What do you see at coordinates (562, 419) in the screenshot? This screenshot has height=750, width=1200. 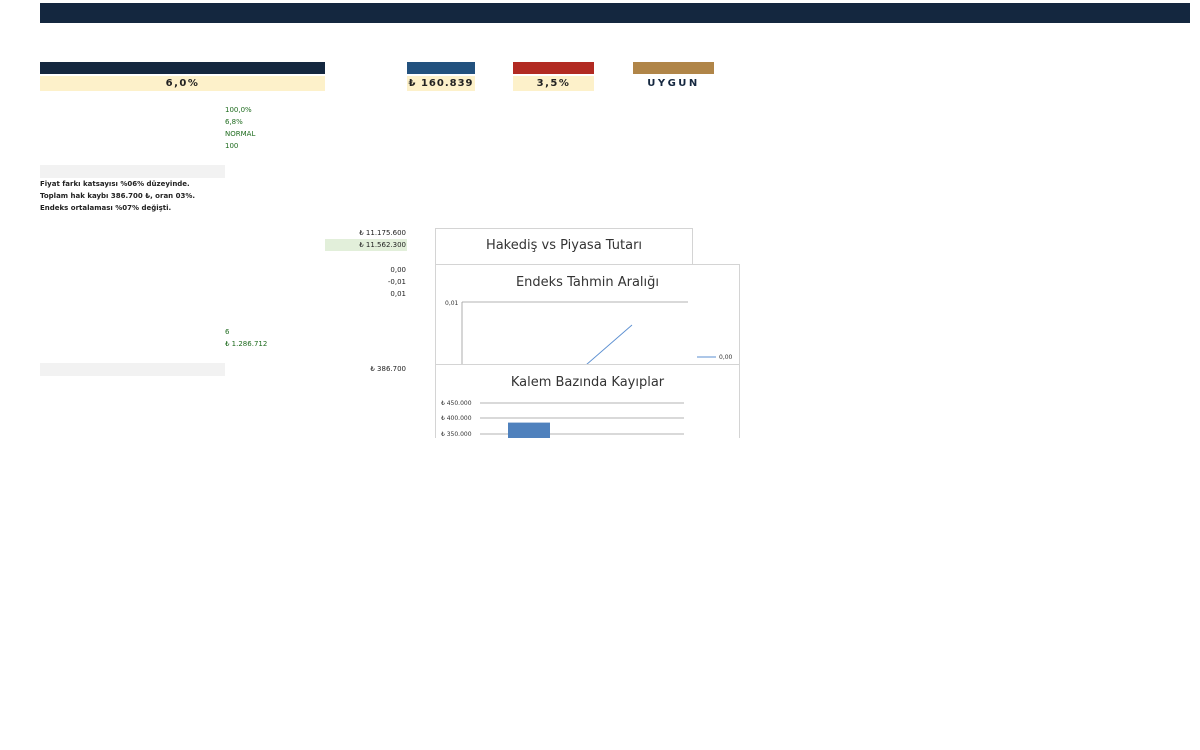 I see `chart-kalem-plot: ₺ 450.000 ₺ 400.000 ₺ 350.000` at bounding box center [562, 419].